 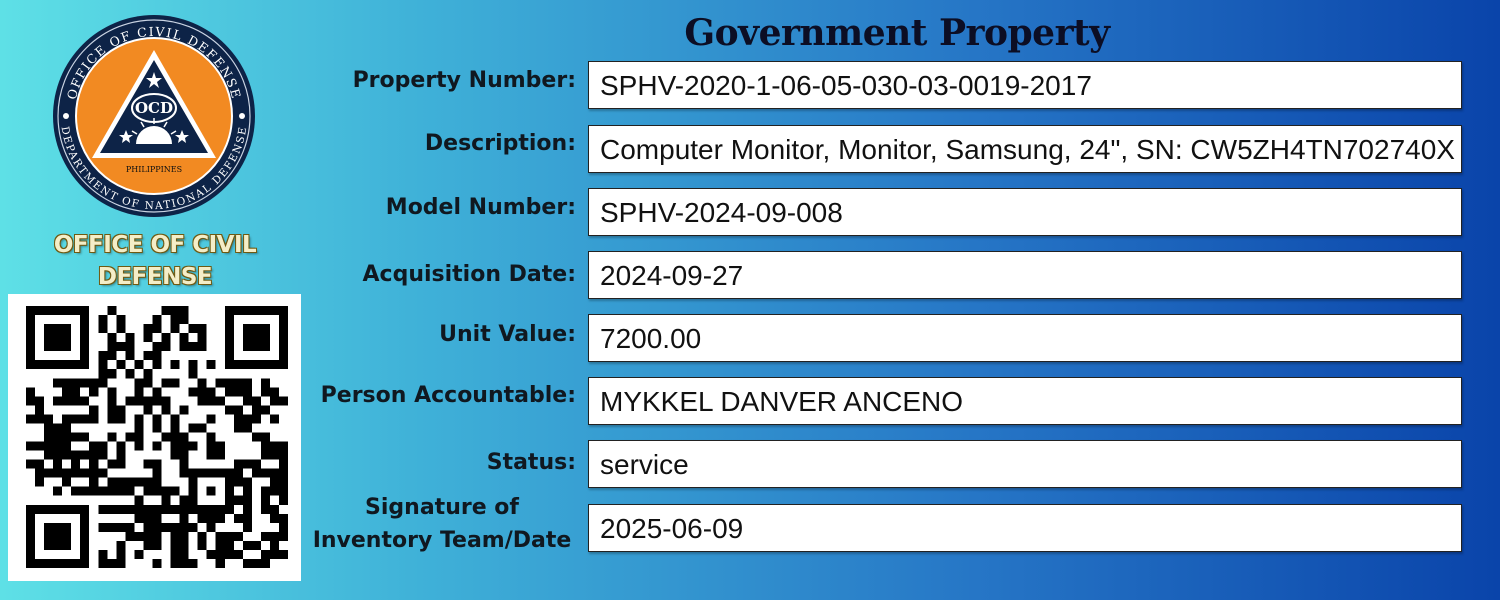 I want to click on property-number-field: SPHV-2020-1-06-05-030-03-0019-2017, so click(x=1025, y=85).